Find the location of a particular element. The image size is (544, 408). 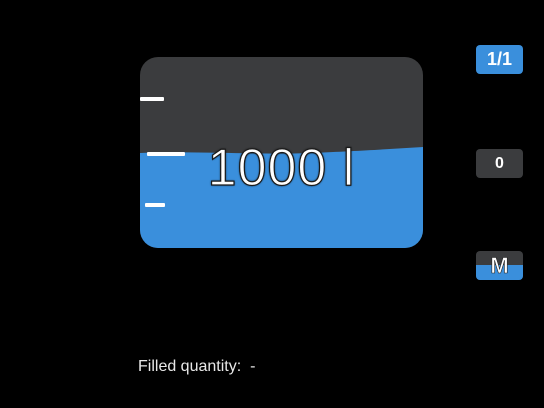

mode-button-label: M is located at coordinates (499, 265).